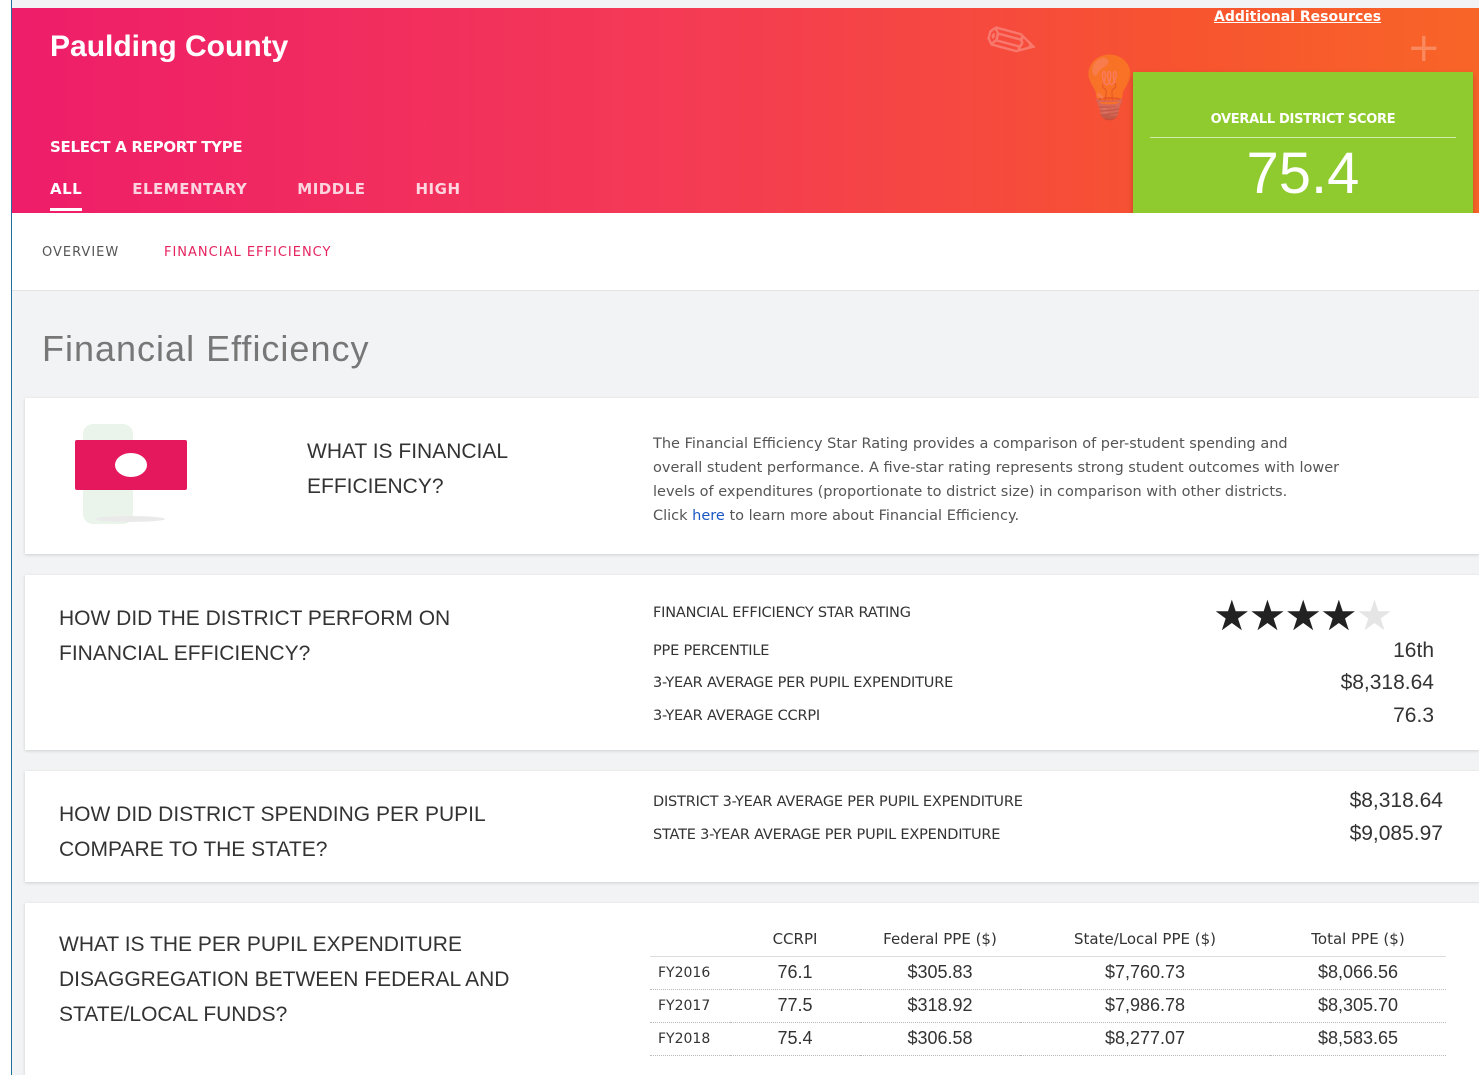 This screenshot has width=1479, height=1075. What do you see at coordinates (1358, 973) in the screenshot?
I see `table-cell: $8,066.56` at bounding box center [1358, 973].